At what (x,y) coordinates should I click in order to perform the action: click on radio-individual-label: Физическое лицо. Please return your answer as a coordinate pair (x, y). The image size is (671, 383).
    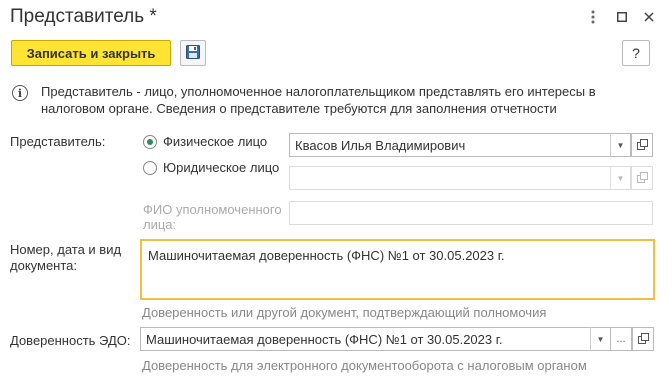
    Looking at the image, I should click on (215, 141).